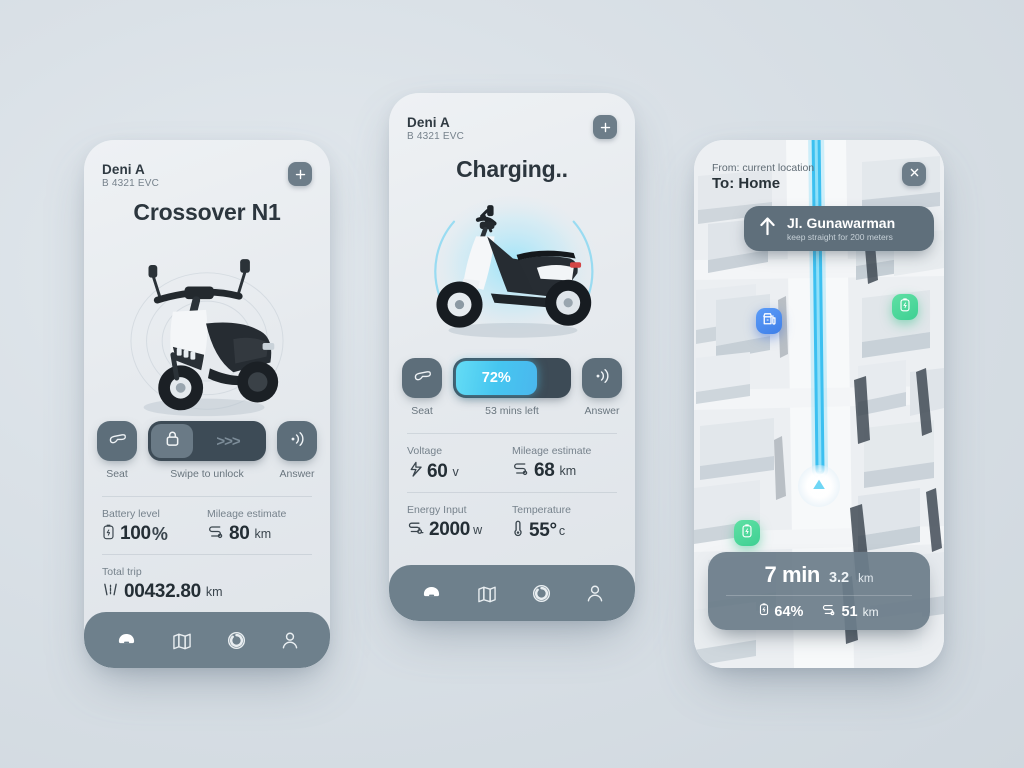 This screenshot has height=768, width=1024. I want to click on stat-battery-level: Battery level 100 %, so click(154, 526).